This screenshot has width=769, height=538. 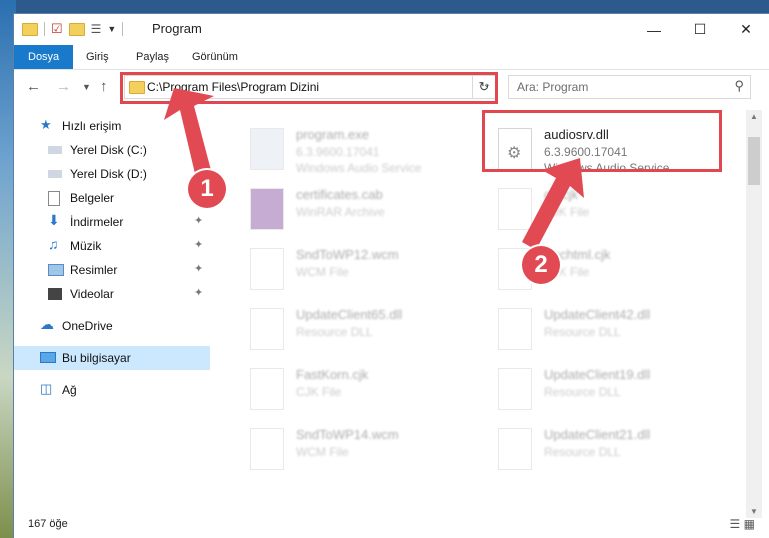 I want to click on step-1-badge: 1, so click(x=207, y=189).